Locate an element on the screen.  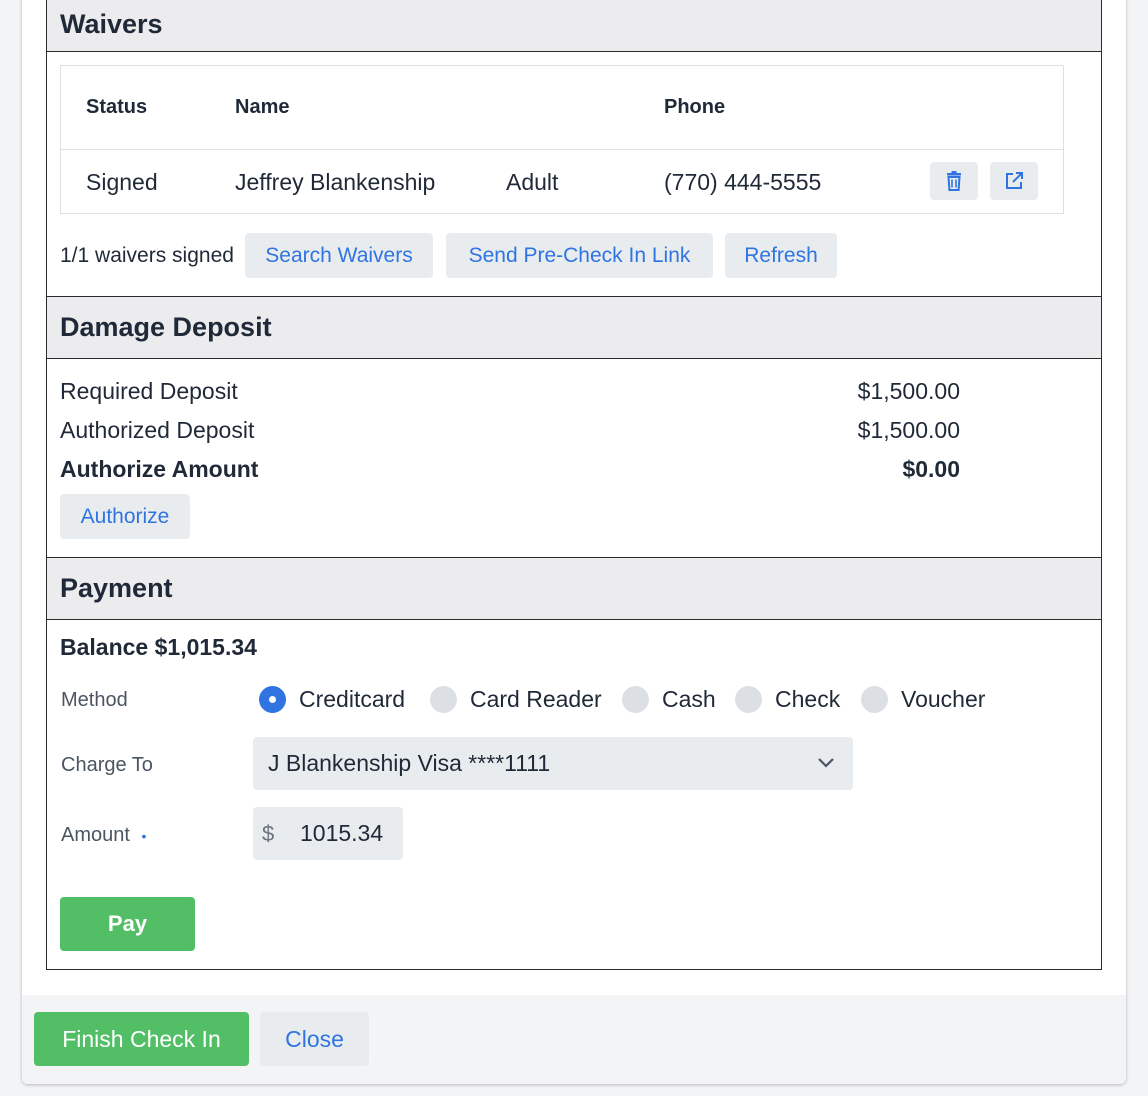
method-radio-voucher: Voucher is located at coordinates (923, 699).